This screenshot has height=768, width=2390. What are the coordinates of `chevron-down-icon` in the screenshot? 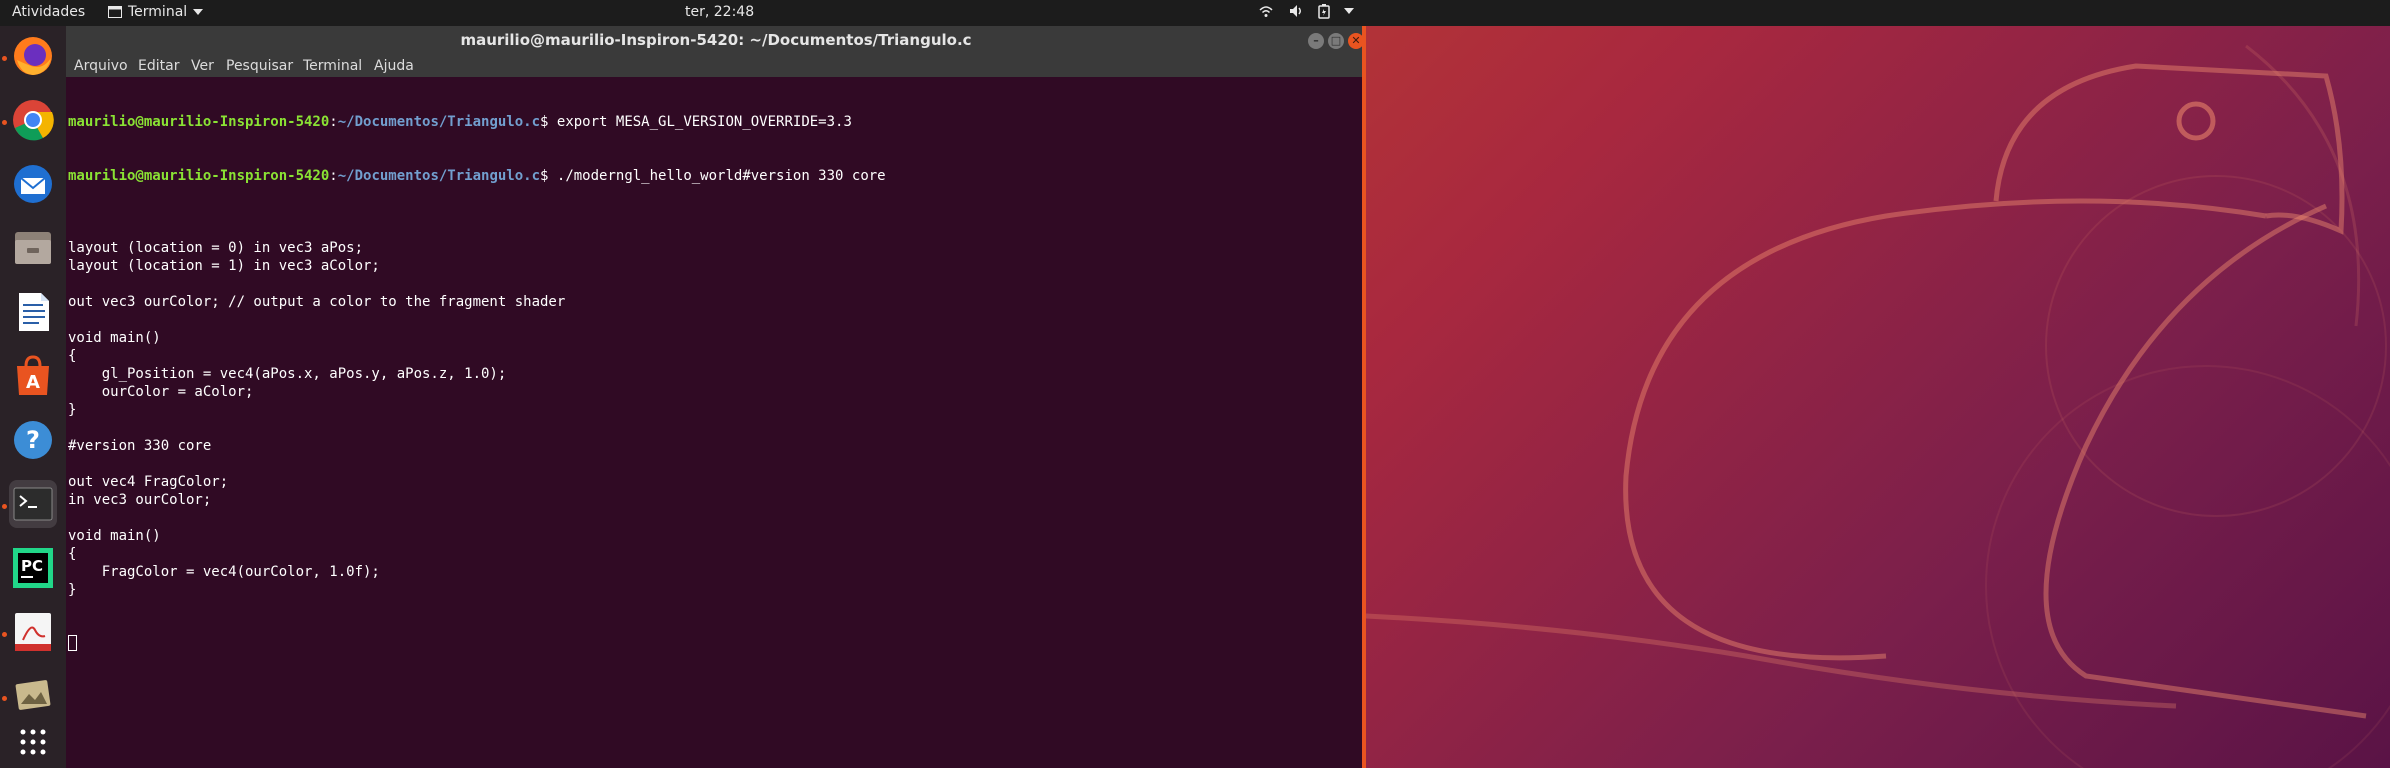 It's located at (198, 12).